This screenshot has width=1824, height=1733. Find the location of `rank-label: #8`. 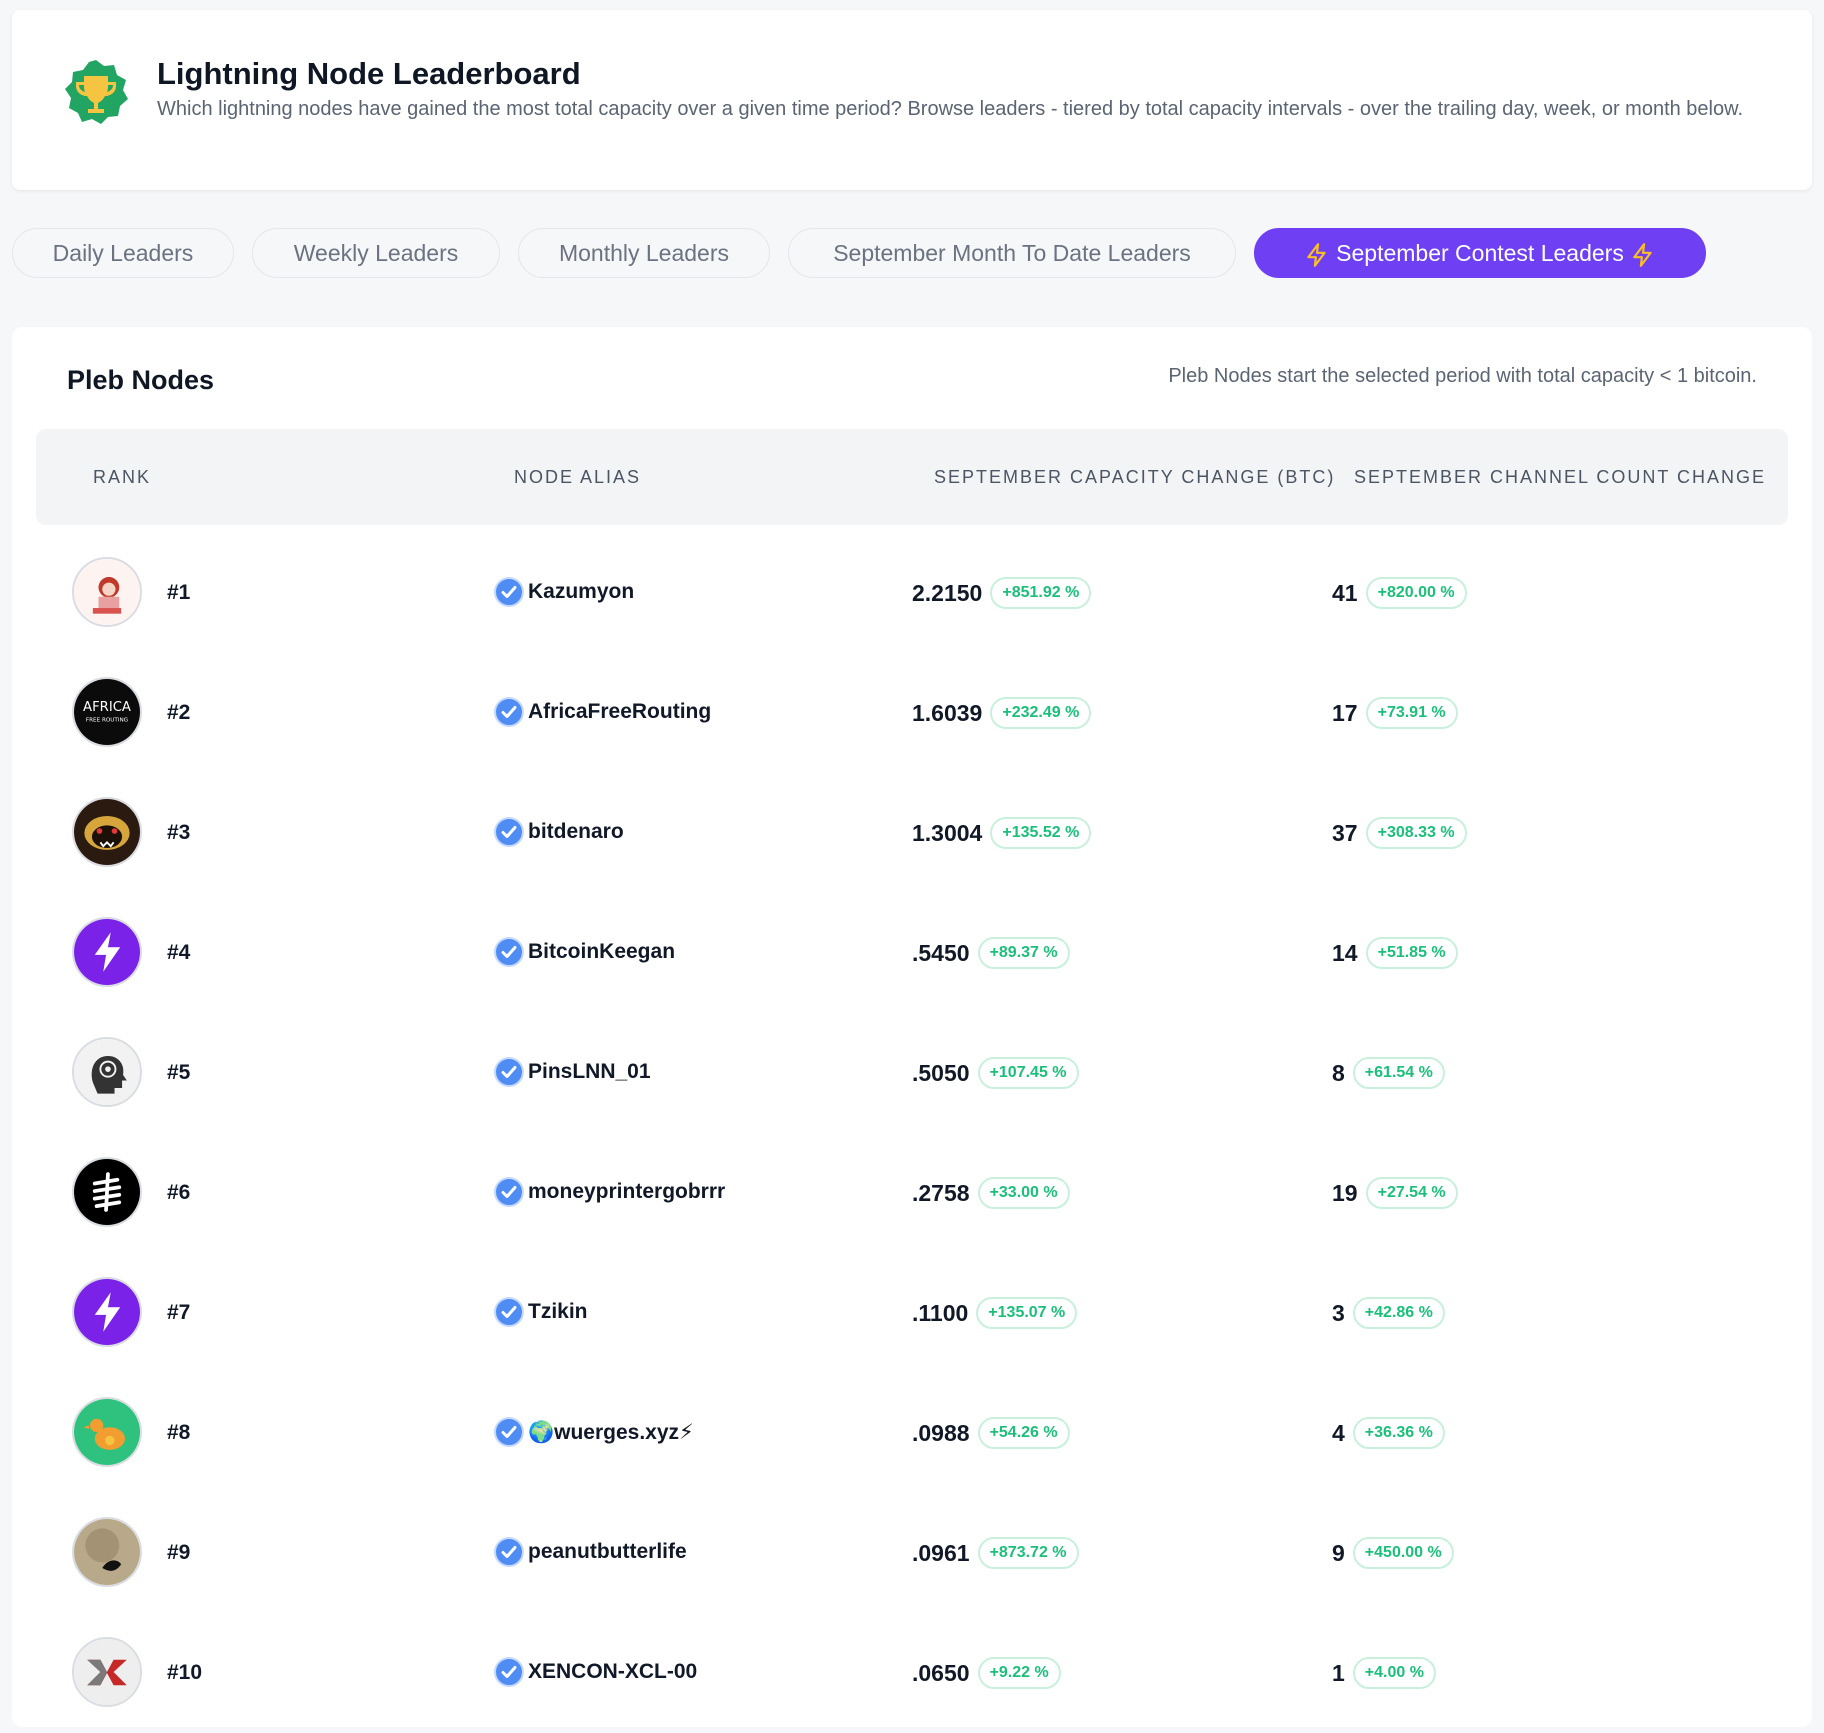

rank-label: #8 is located at coordinates (179, 1432).